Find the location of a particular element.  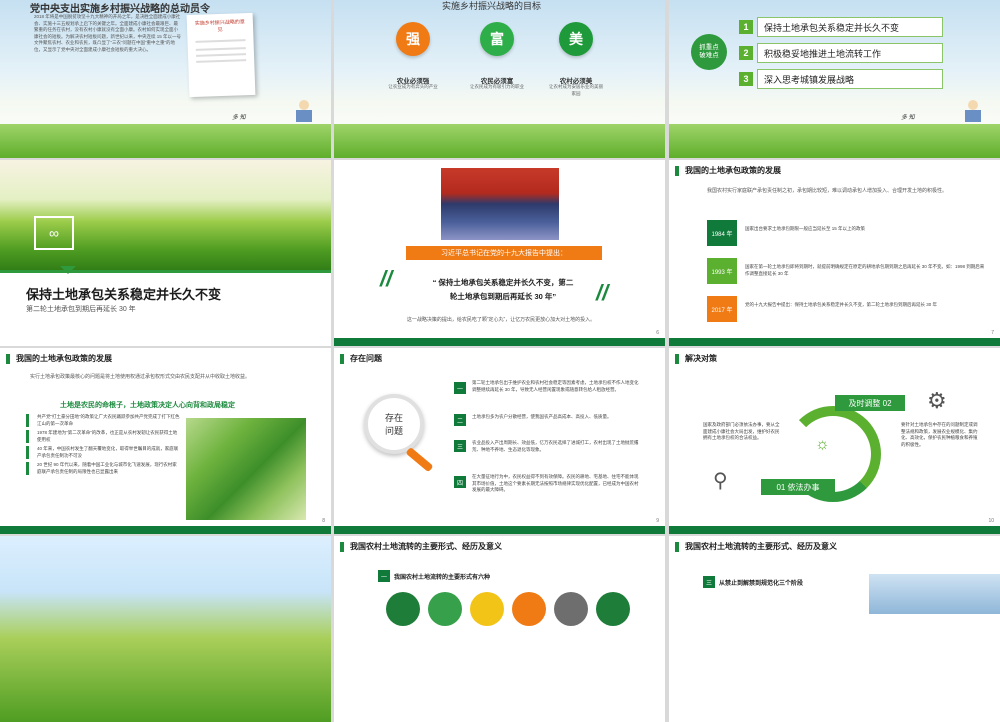

item-number-3: 3 is located at coordinates (746, 79).